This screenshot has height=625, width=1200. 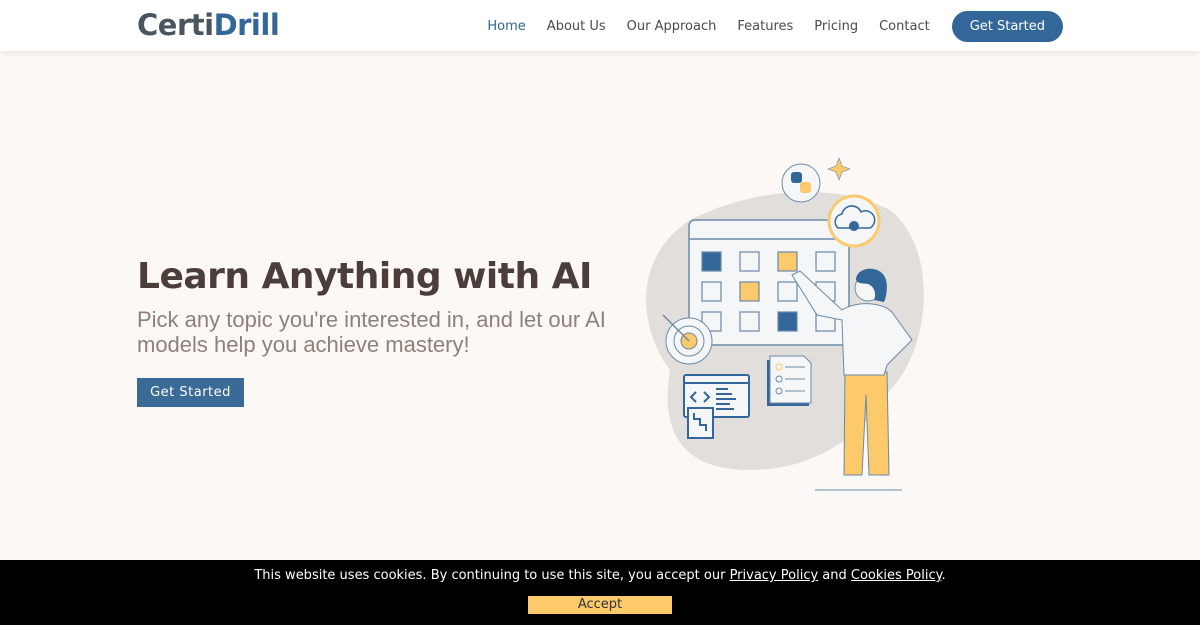 What do you see at coordinates (672, 26) in the screenshot?
I see `nav-our-approach: Our Approach` at bounding box center [672, 26].